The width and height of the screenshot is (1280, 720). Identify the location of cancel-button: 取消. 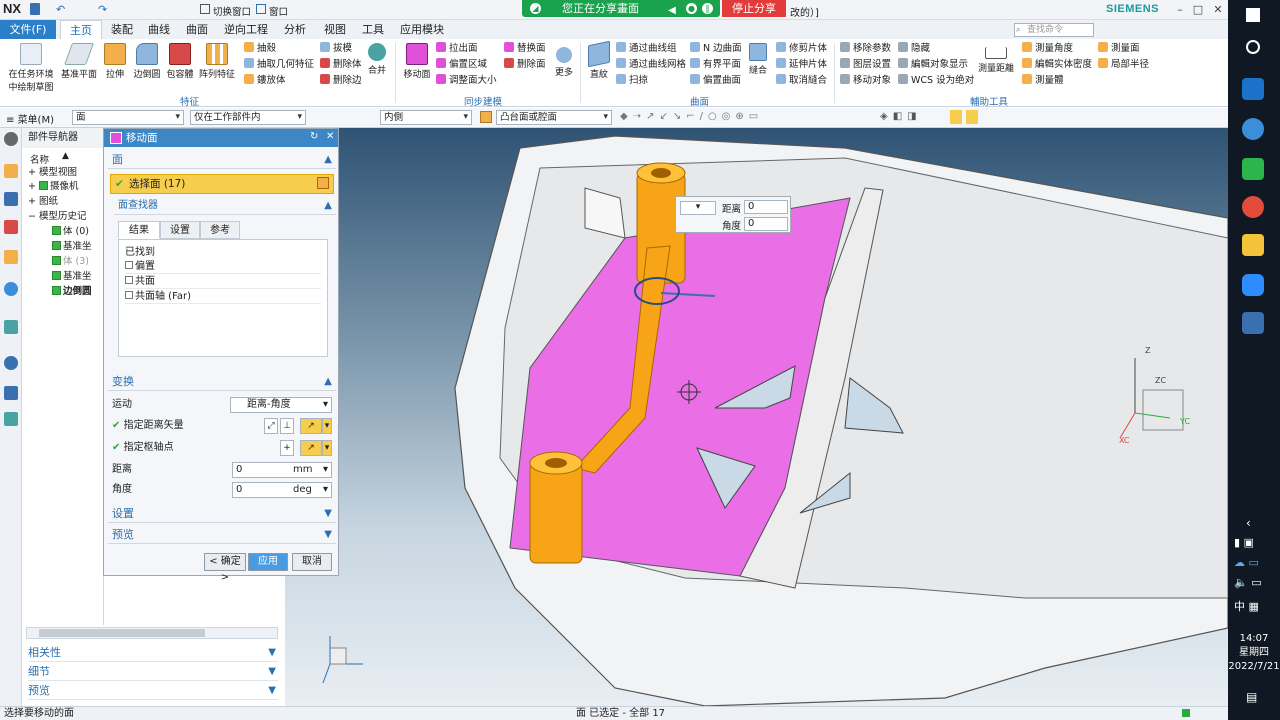
(312, 562).